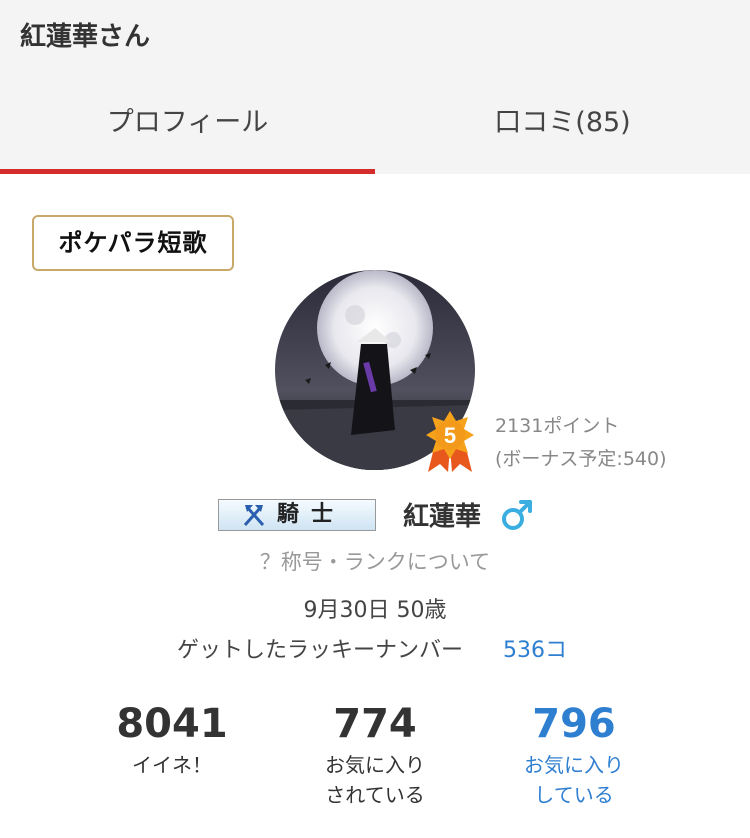  Describe the element at coordinates (187, 171) in the screenshot. I see `active-tab-indicator` at that location.